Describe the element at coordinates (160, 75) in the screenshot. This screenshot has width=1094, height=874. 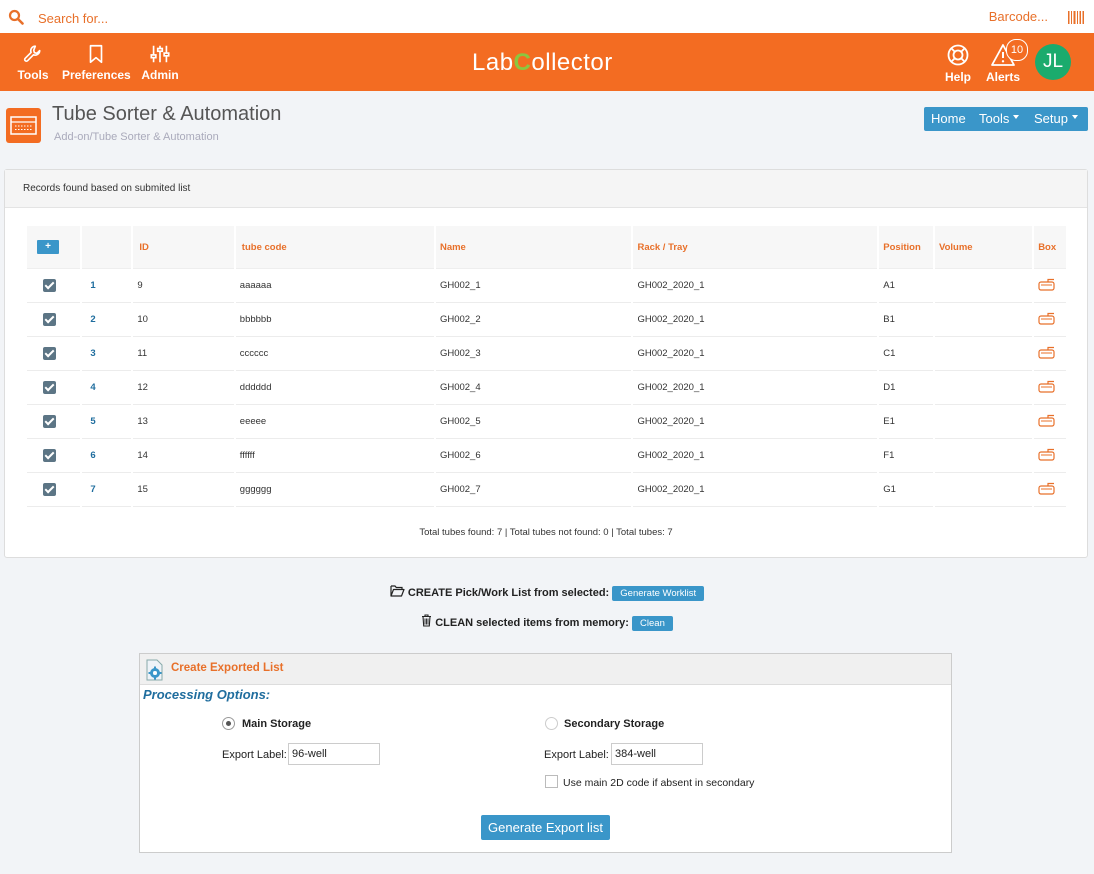
I see `admin-nav-label: Admin` at that location.